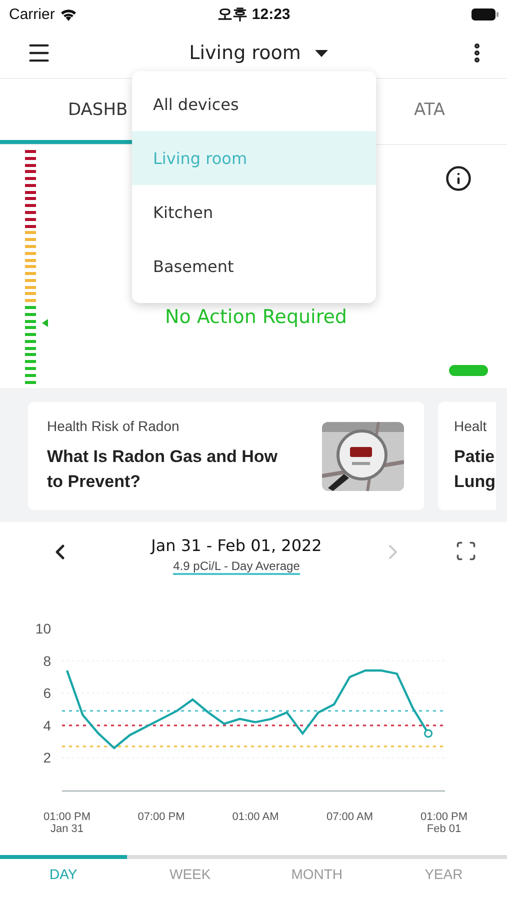 Image resolution: width=507 pixels, height=900 pixels. I want to click on article-category: Health Risk of Radon, so click(113, 426).